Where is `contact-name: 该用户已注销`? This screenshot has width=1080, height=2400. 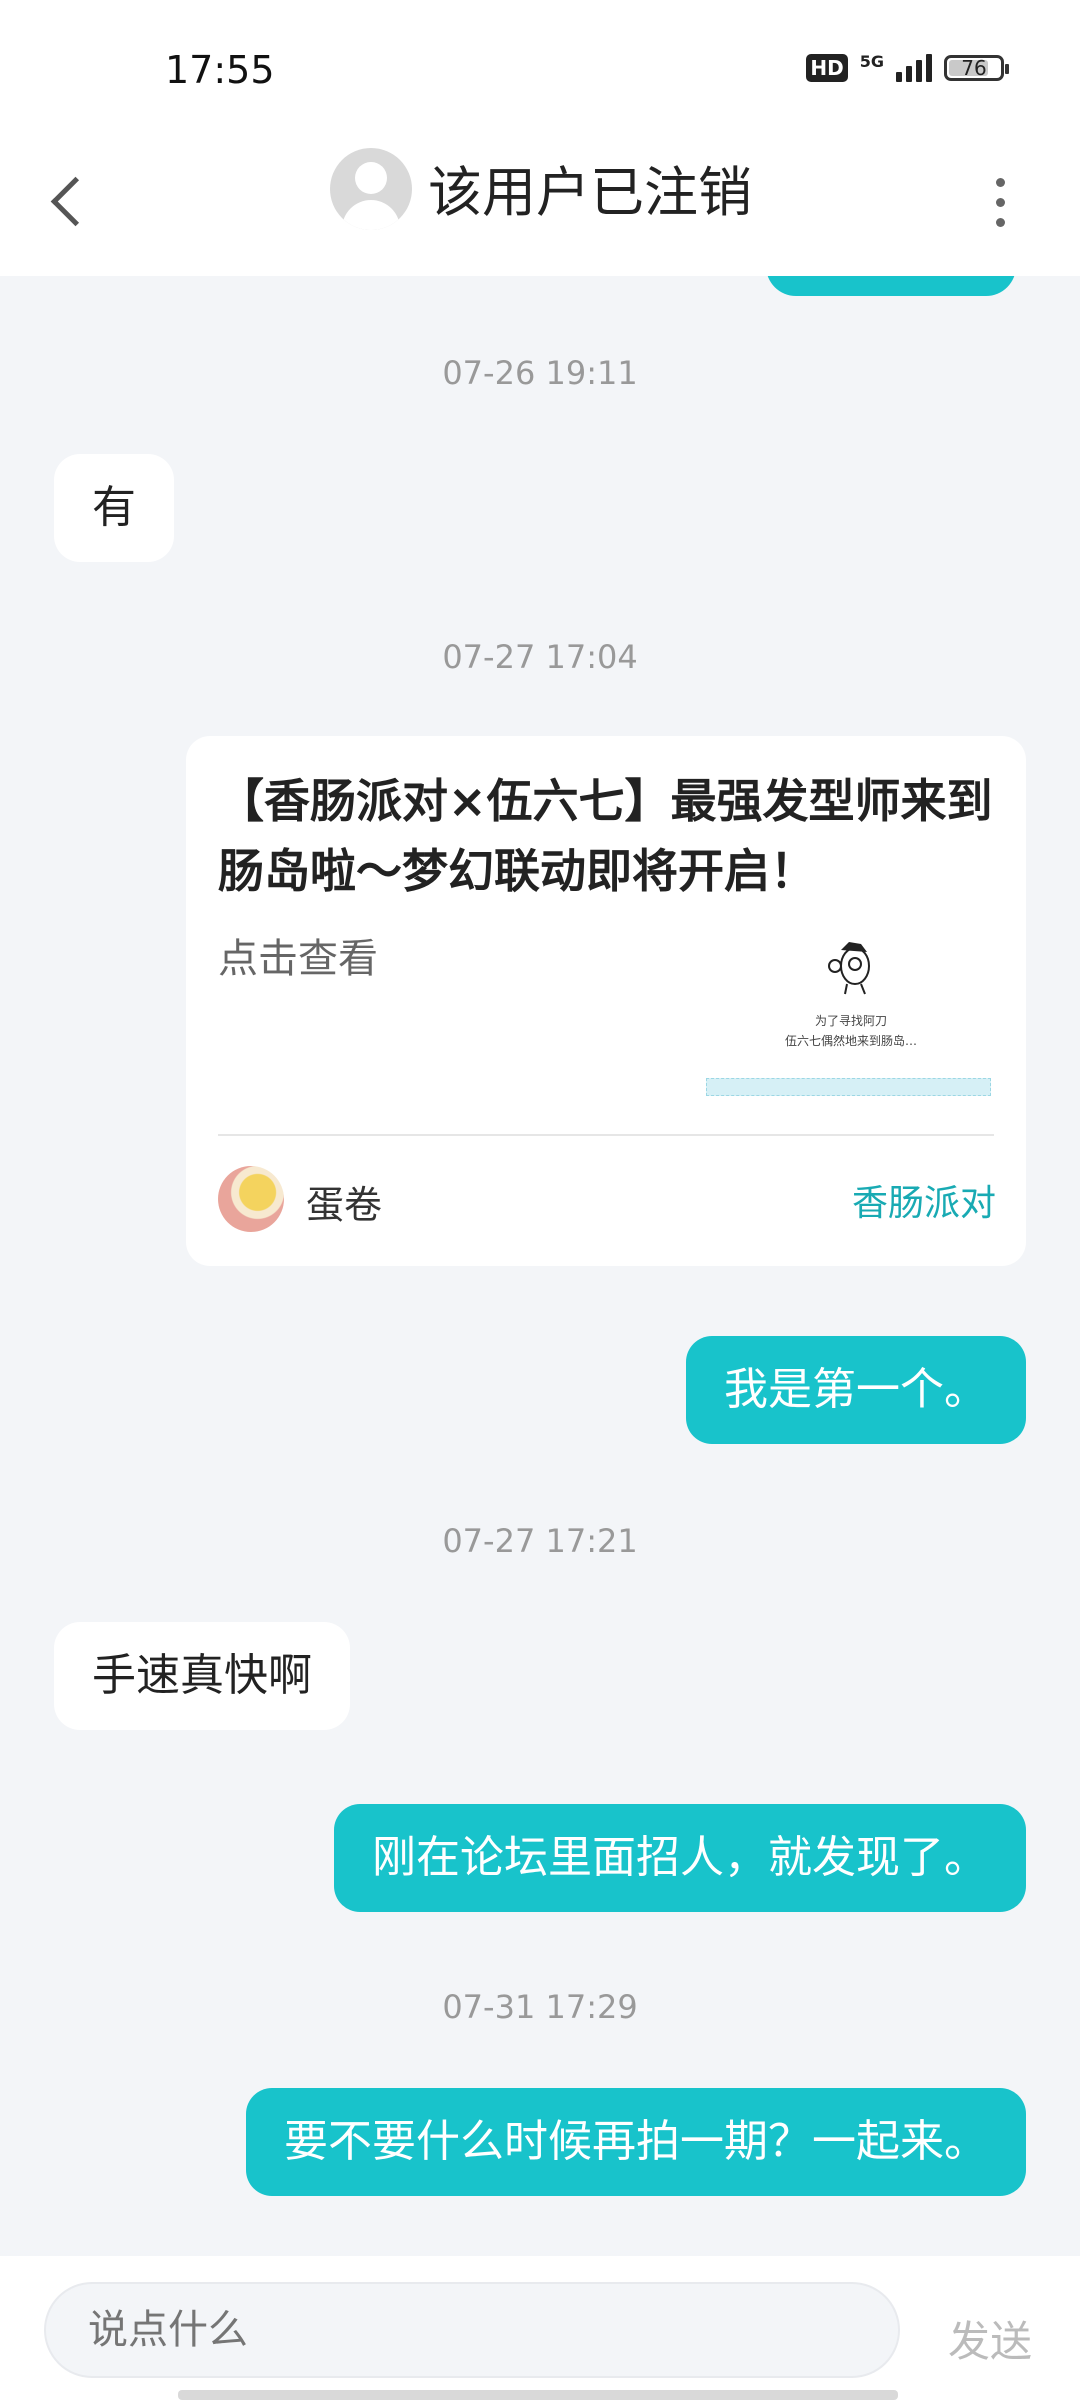
contact-name: 该用户已注销 is located at coordinates (590, 192).